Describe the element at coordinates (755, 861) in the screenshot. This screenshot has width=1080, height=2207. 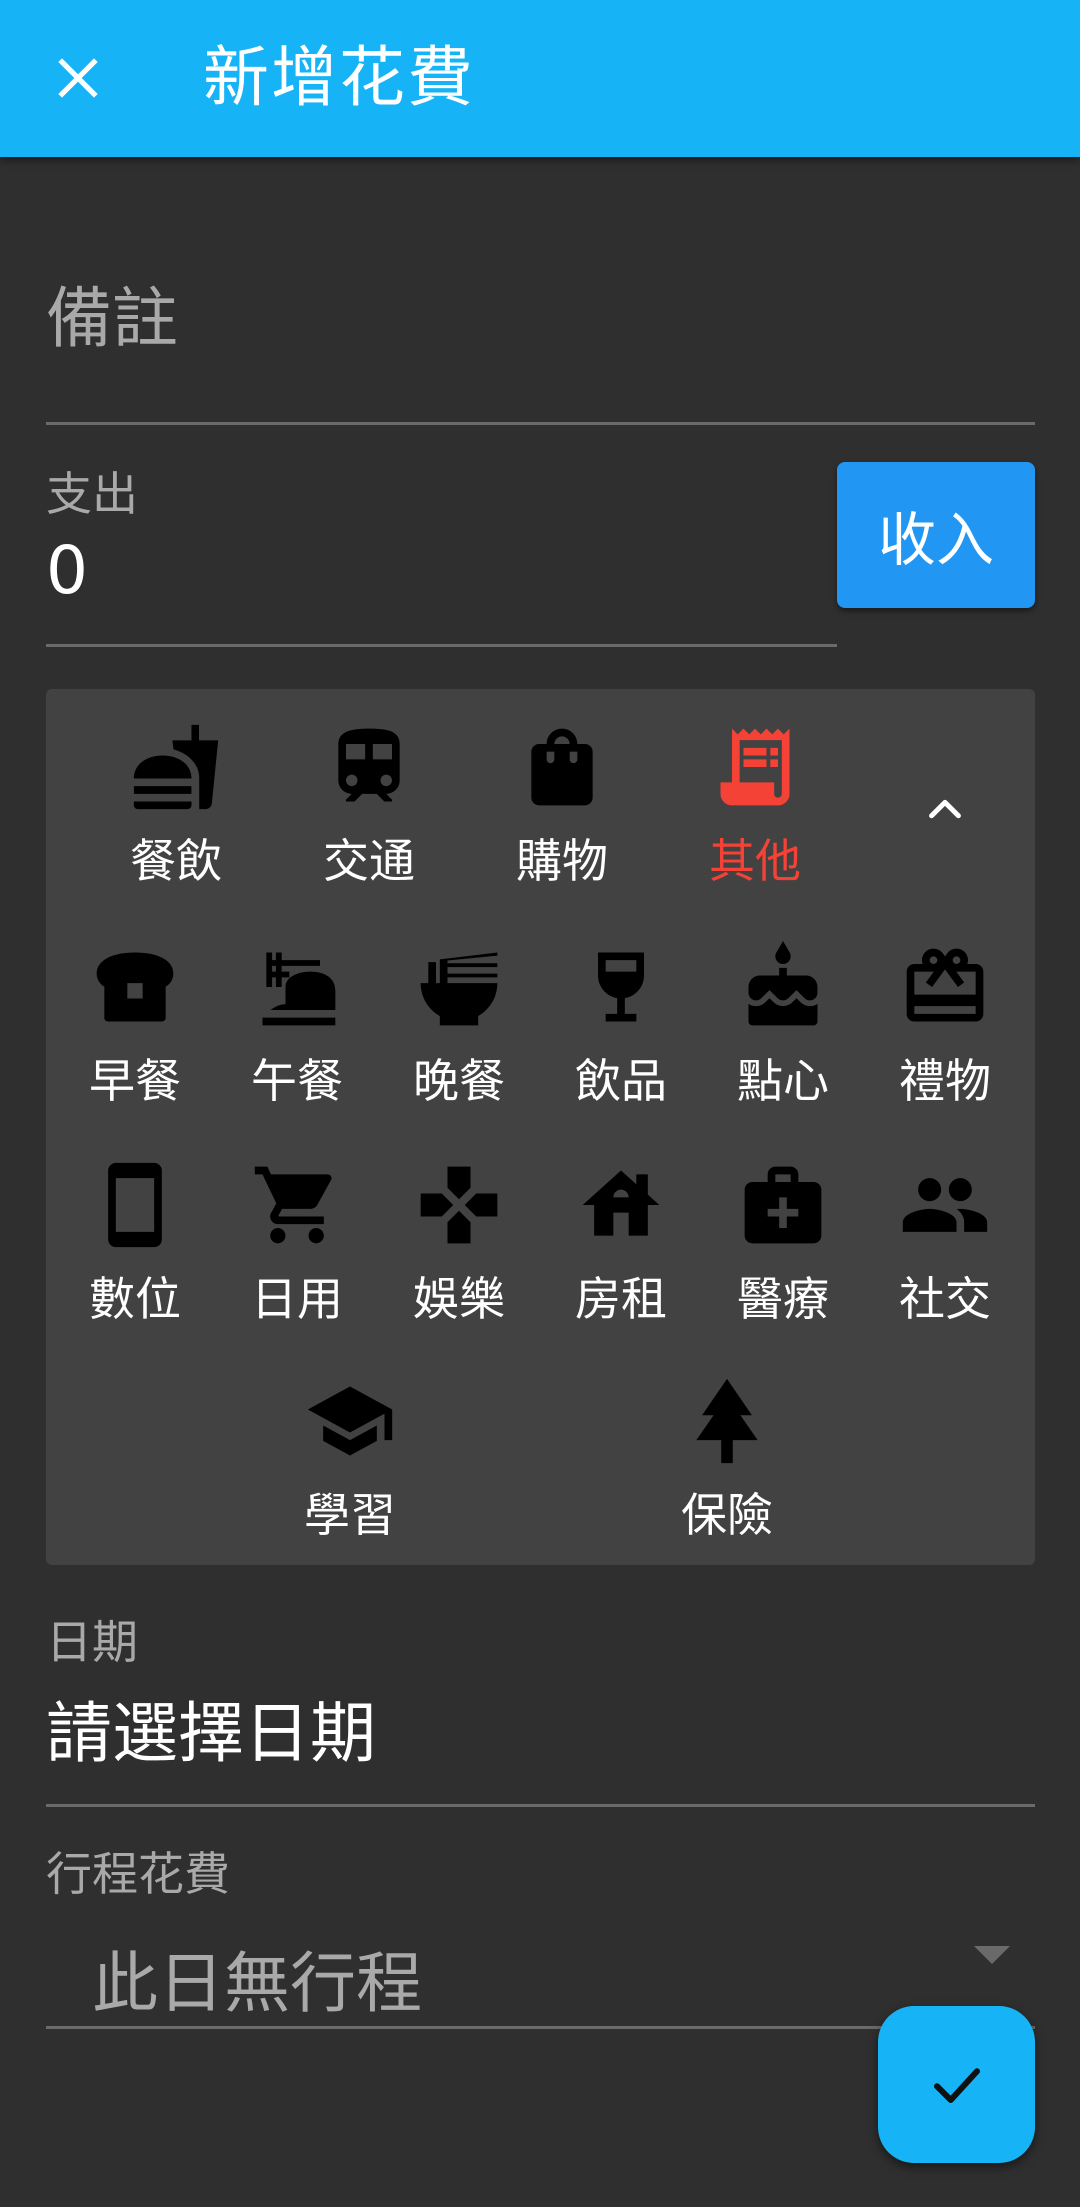
I see `category-label: 其他` at that location.